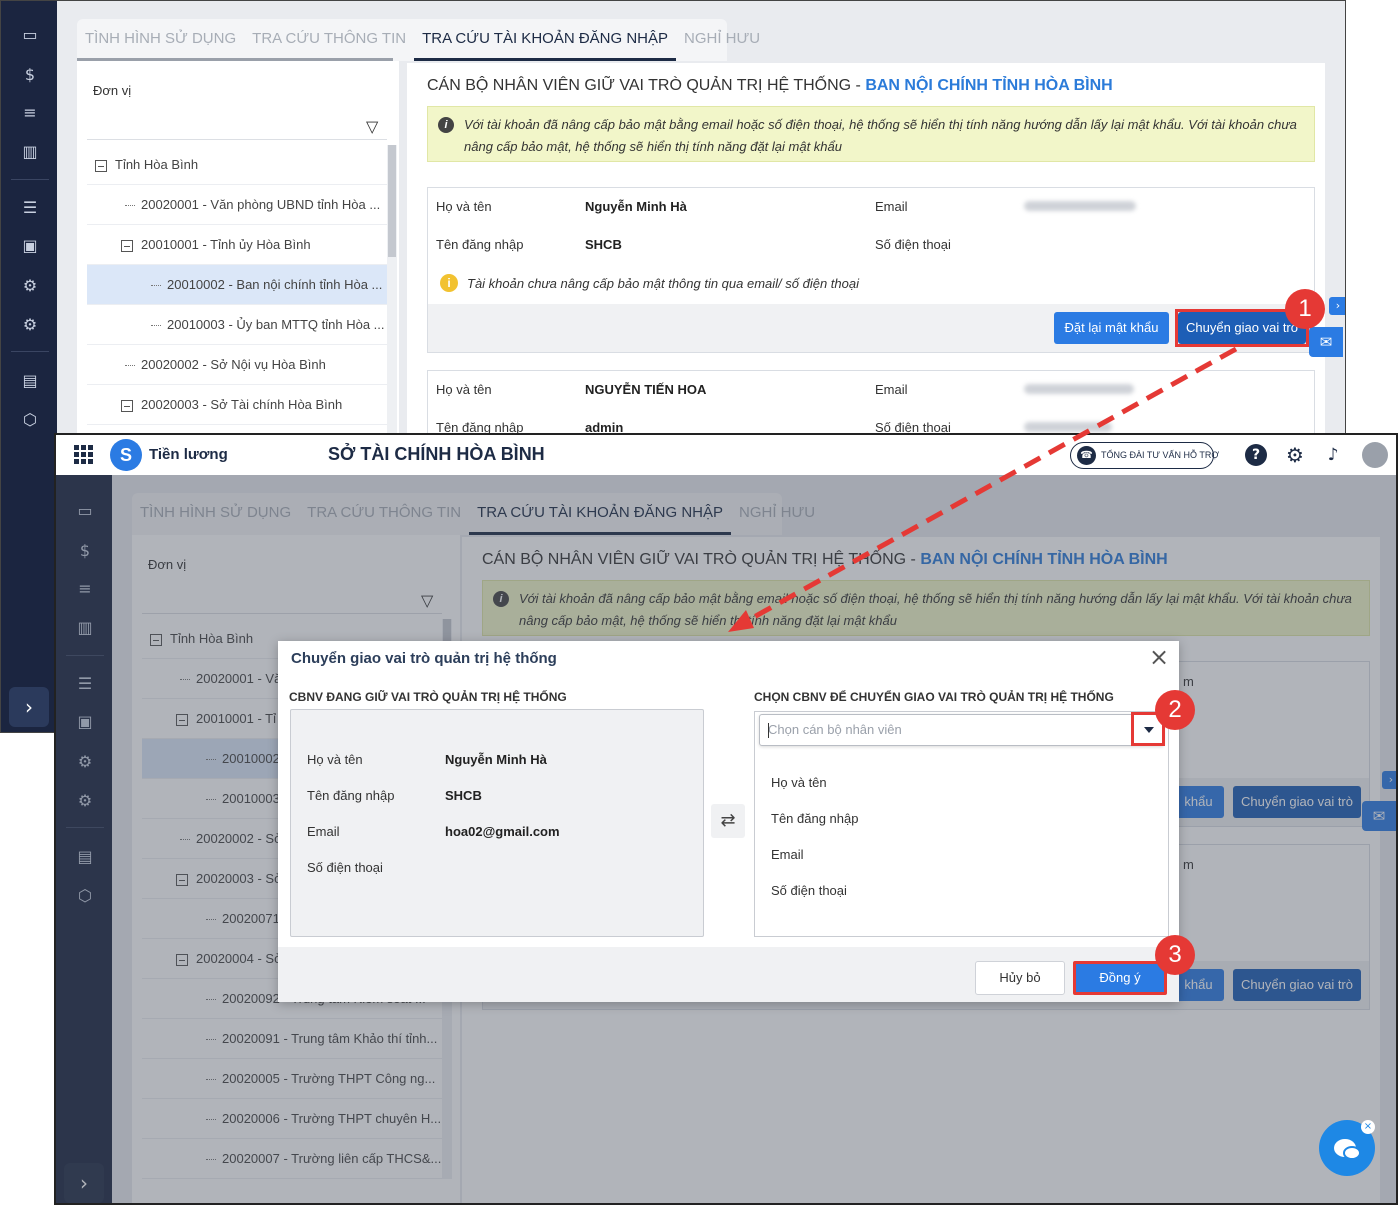 This screenshot has height=1205, width=1398. Describe the element at coordinates (1175, 955) in the screenshot. I see `step-3-badge: 3` at that location.